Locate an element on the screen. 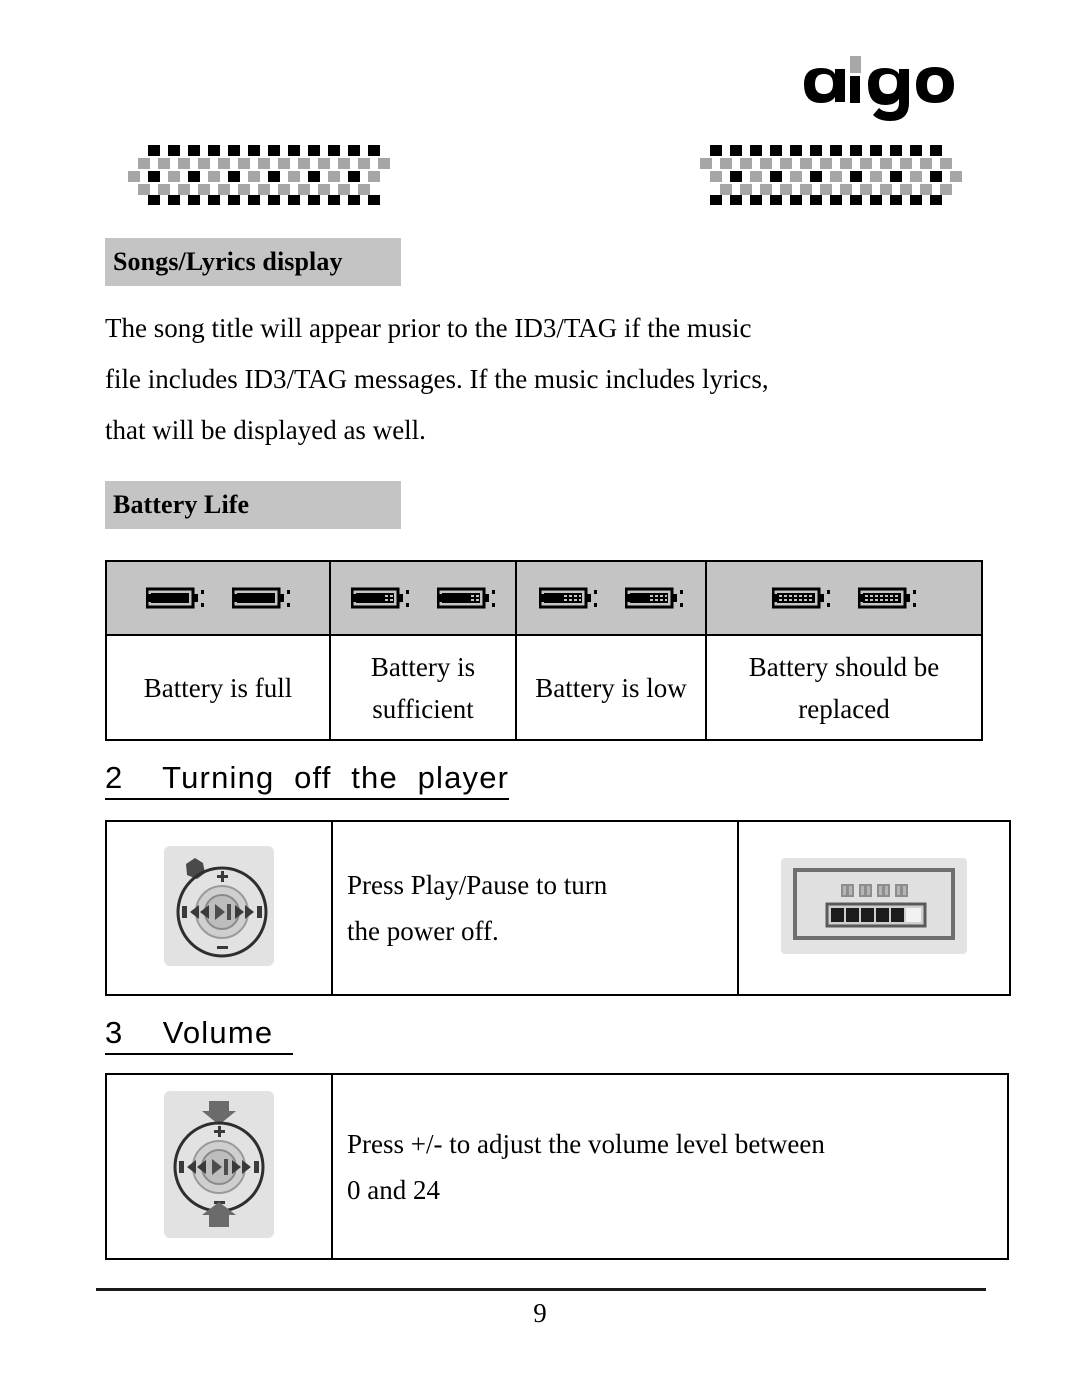 The height and width of the screenshot is (1379, 1080). section-heading-battery-life: Battery Life is located at coordinates (253, 505).